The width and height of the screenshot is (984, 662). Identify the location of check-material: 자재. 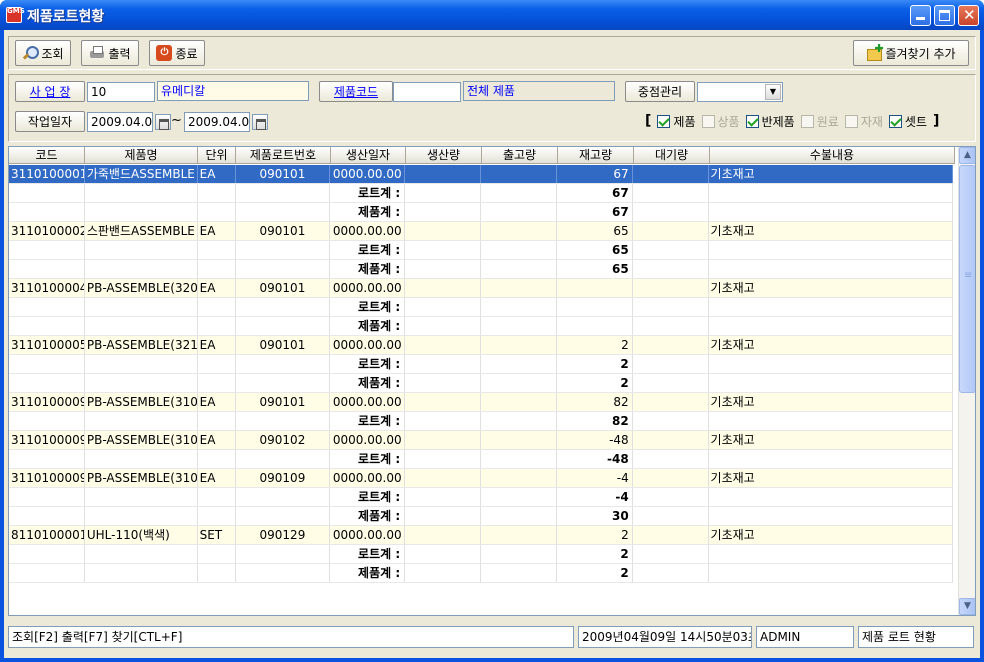
(863, 121).